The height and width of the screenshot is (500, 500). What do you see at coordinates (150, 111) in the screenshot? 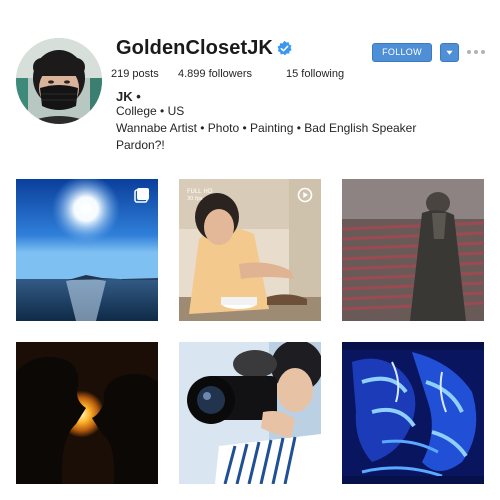
I see `bio-line-location: College • US` at bounding box center [150, 111].